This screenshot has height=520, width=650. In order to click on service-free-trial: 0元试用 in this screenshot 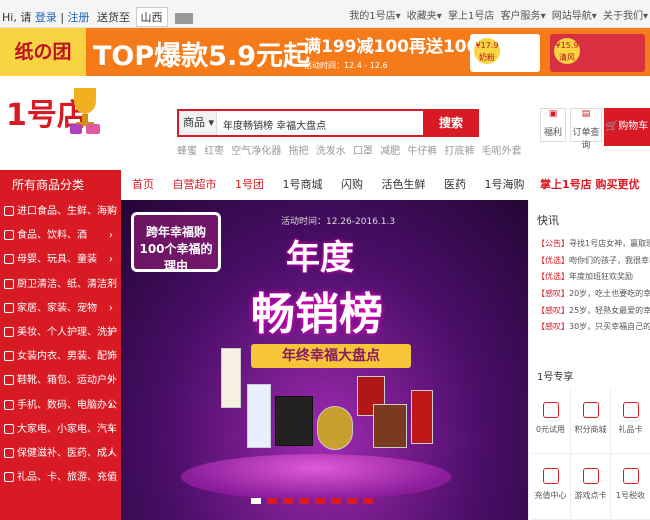, I will do `click(551, 421)`.